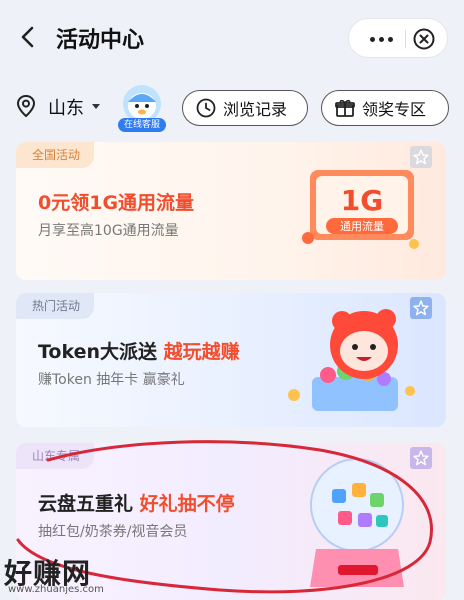  I want to click on card-title-main: 云盘五重礼, so click(86, 504).